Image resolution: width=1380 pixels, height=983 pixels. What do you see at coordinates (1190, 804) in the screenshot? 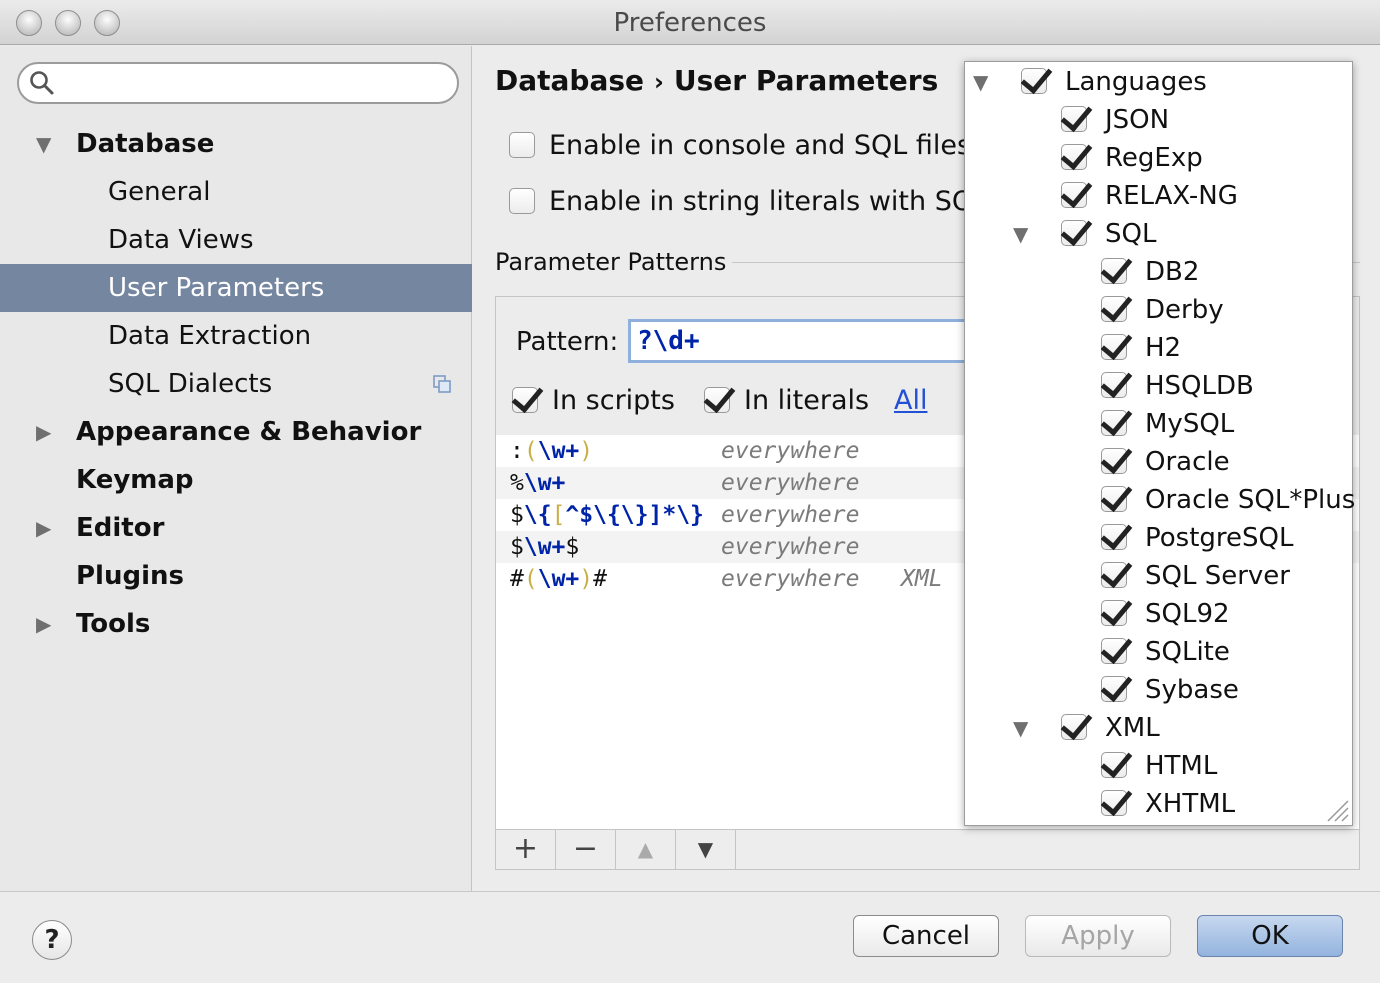
I see `lang-label: XHTML` at bounding box center [1190, 804].